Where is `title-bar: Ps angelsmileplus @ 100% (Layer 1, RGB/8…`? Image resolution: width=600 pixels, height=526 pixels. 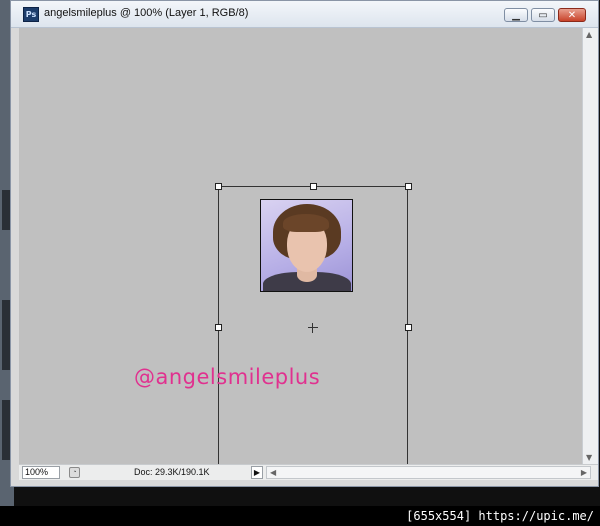 title-bar: Ps angelsmileplus @ 100% (Layer 1, RGB/8… is located at coordinates (304, 14).